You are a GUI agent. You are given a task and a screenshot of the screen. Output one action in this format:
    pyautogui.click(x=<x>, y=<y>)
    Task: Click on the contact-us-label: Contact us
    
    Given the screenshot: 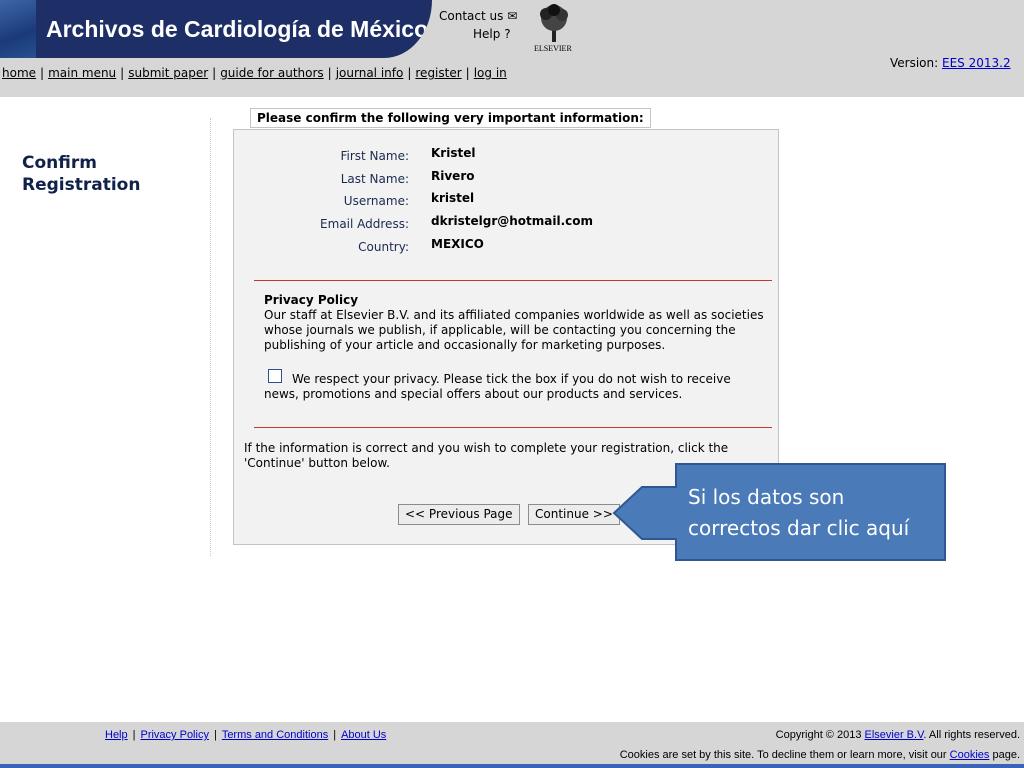 What is the action you would take?
    pyautogui.click(x=471, y=16)
    